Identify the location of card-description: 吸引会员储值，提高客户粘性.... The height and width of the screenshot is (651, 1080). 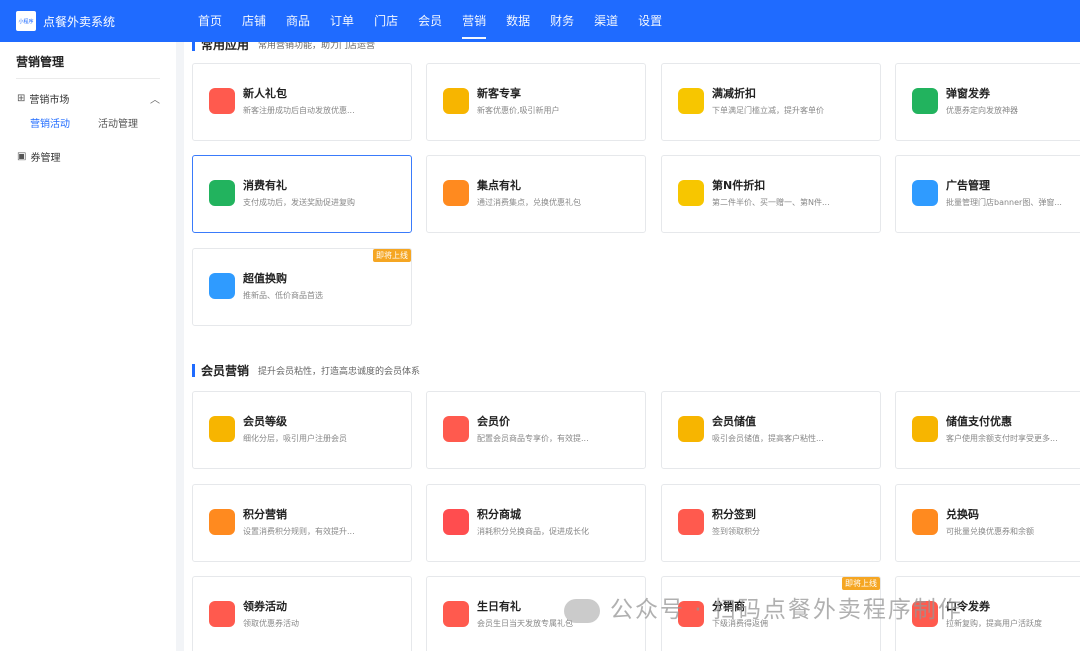
(768, 438).